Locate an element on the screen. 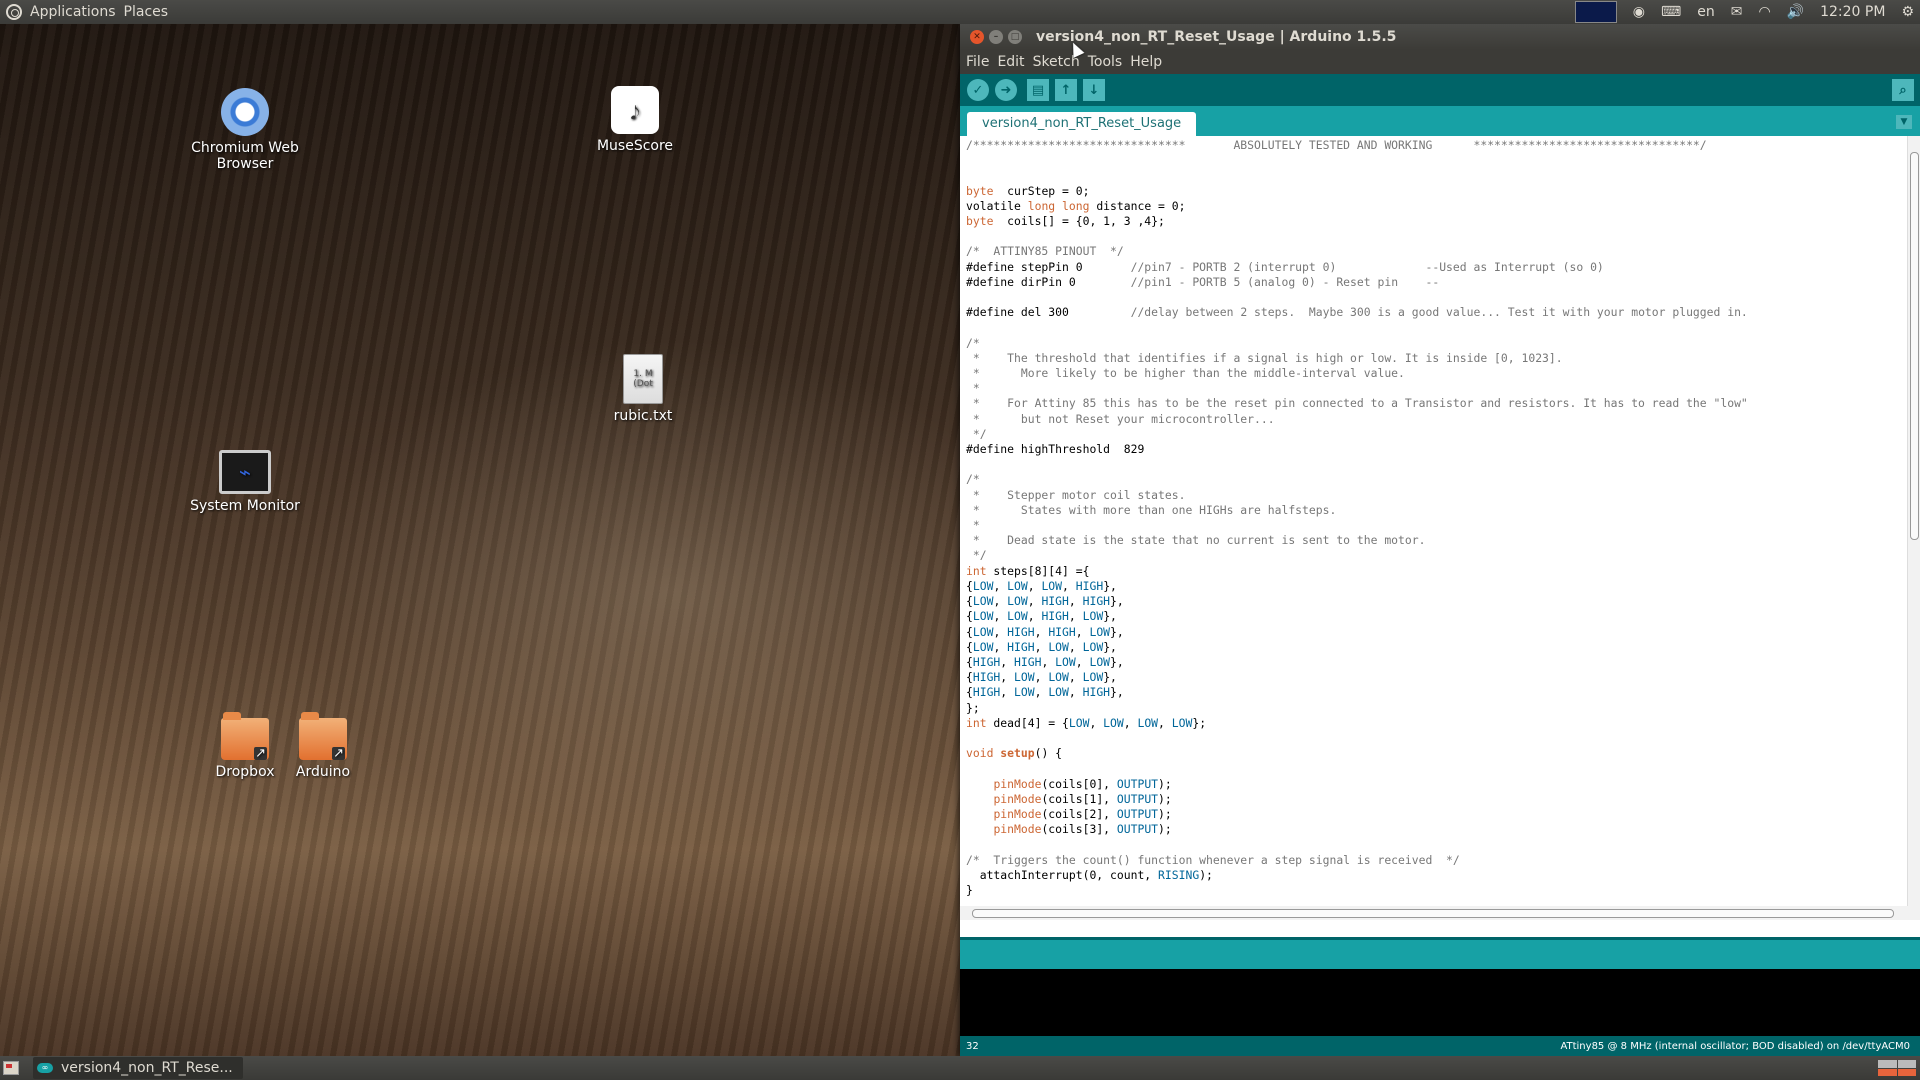 This screenshot has height=1080, width=1920. desktop-icon-chromium: Chromium Web Browser is located at coordinates (245, 130).